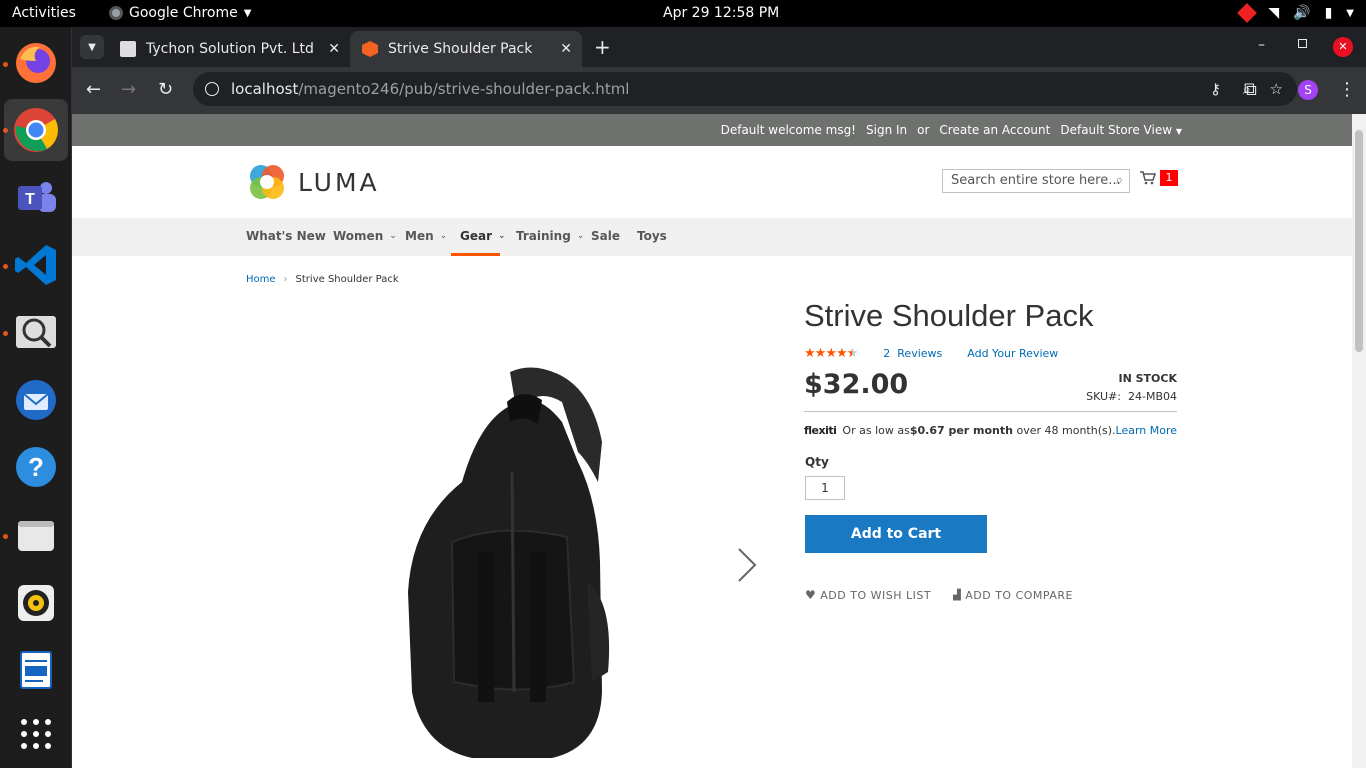  I want to click on flexiti-logo: flexiti, so click(820, 430).